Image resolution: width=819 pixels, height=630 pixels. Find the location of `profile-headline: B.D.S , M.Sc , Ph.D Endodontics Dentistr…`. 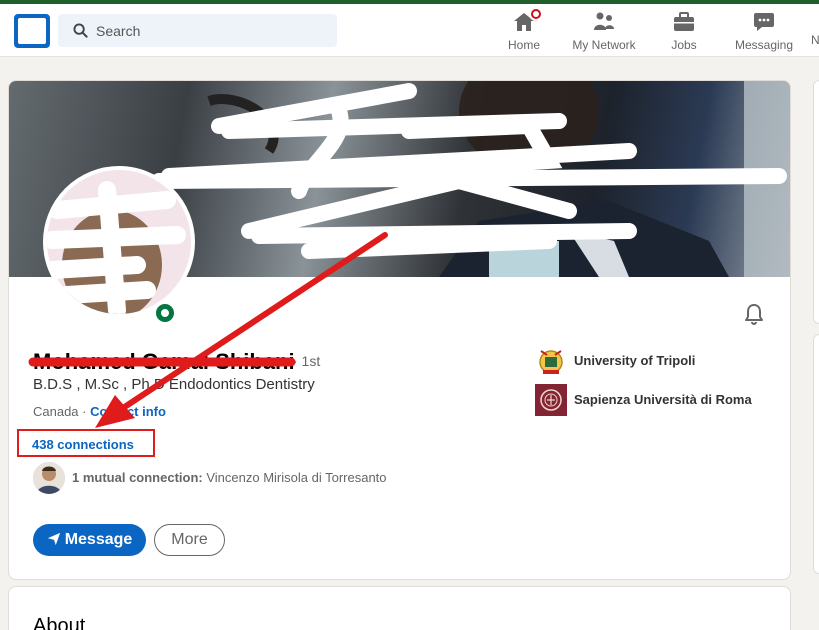

profile-headline: B.D.S , M.Sc , Ph.D Endodontics Dentistr… is located at coordinates (174, 384).